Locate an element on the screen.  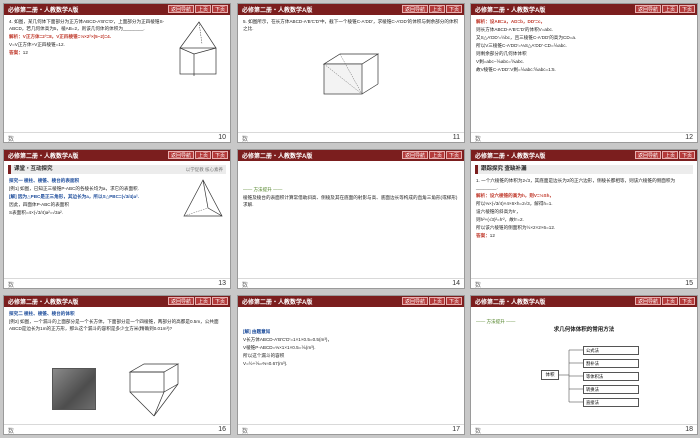
tetrahedron-figure is located at coordinates (203, 198).